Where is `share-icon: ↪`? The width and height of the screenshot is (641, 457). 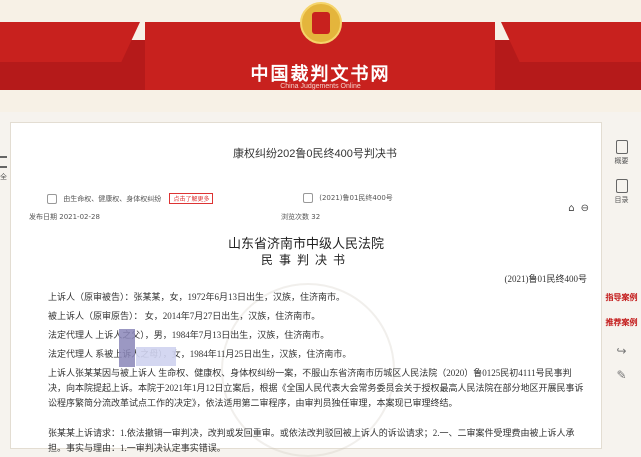 share-icon: ↪ is located at coordinates (621, 351).